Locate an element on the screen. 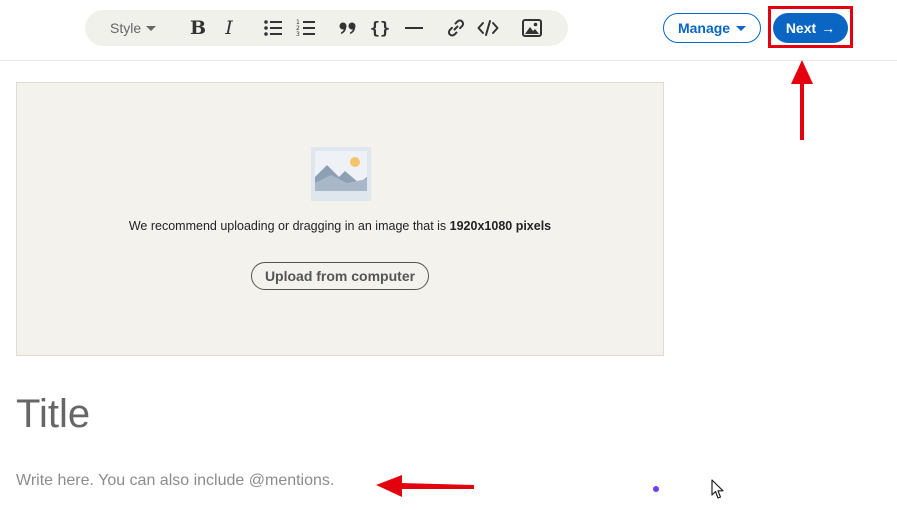 The width and height of the screenshot is (897, 519). bold-icon: B is located at coordinates (198, 28).